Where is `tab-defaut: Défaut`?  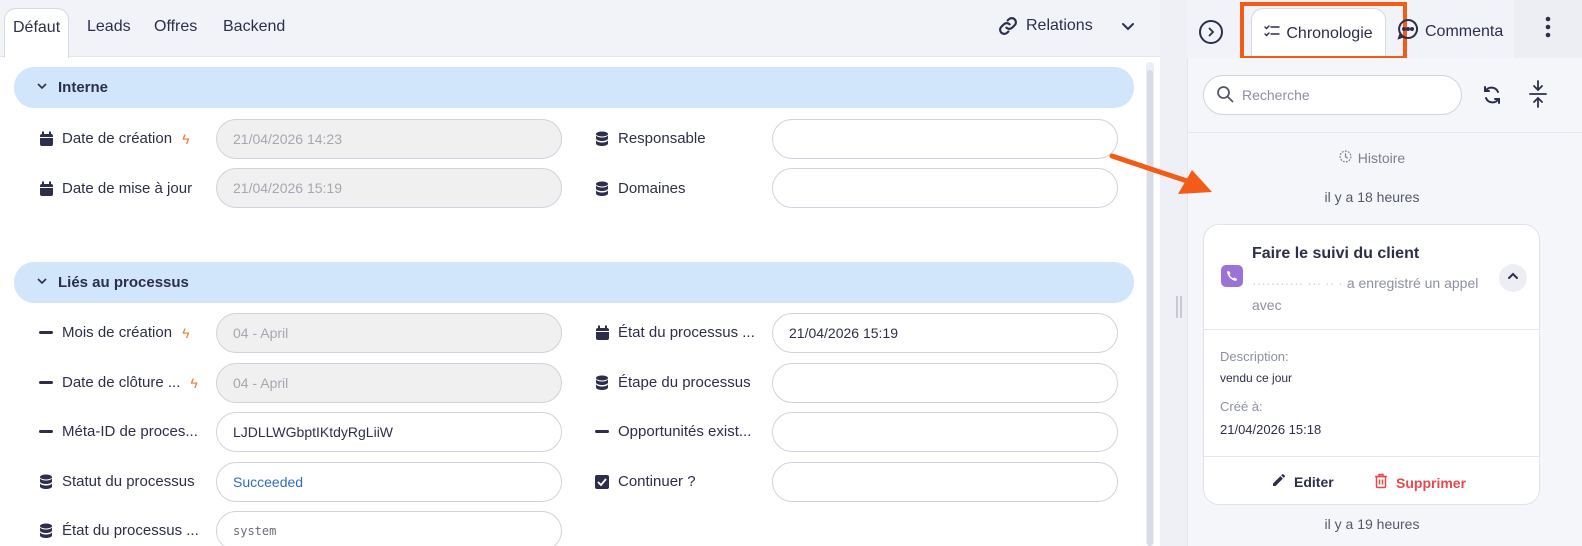
tab-defaut: Défaut is located at coordinates (37, 33).